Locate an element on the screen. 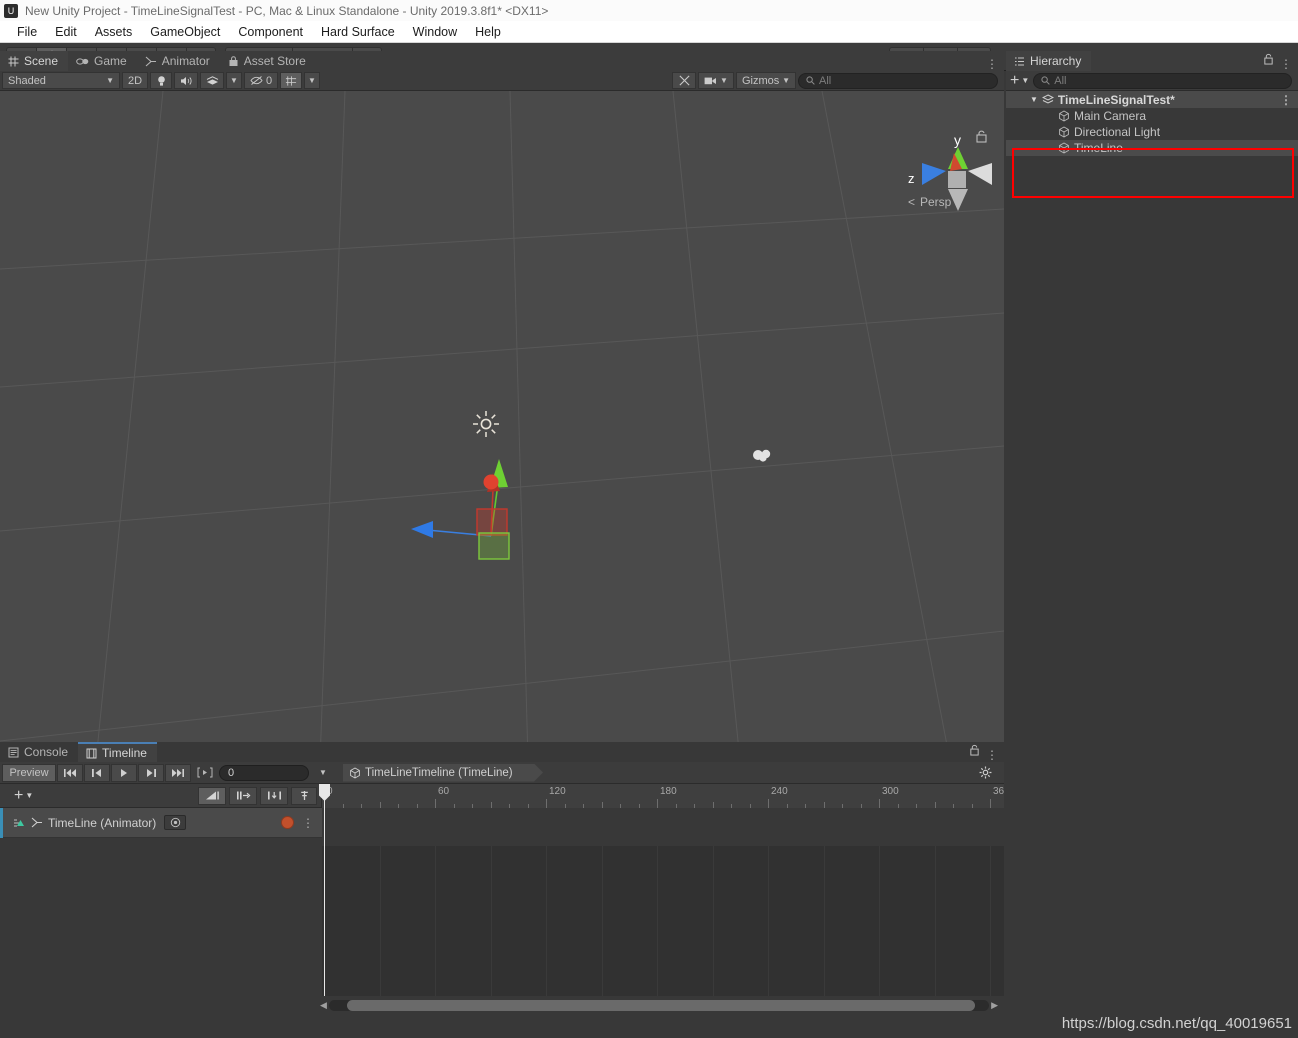 This screenshot has height=1038, width=1298. svg-text: y is located at coordinates (957, 140).